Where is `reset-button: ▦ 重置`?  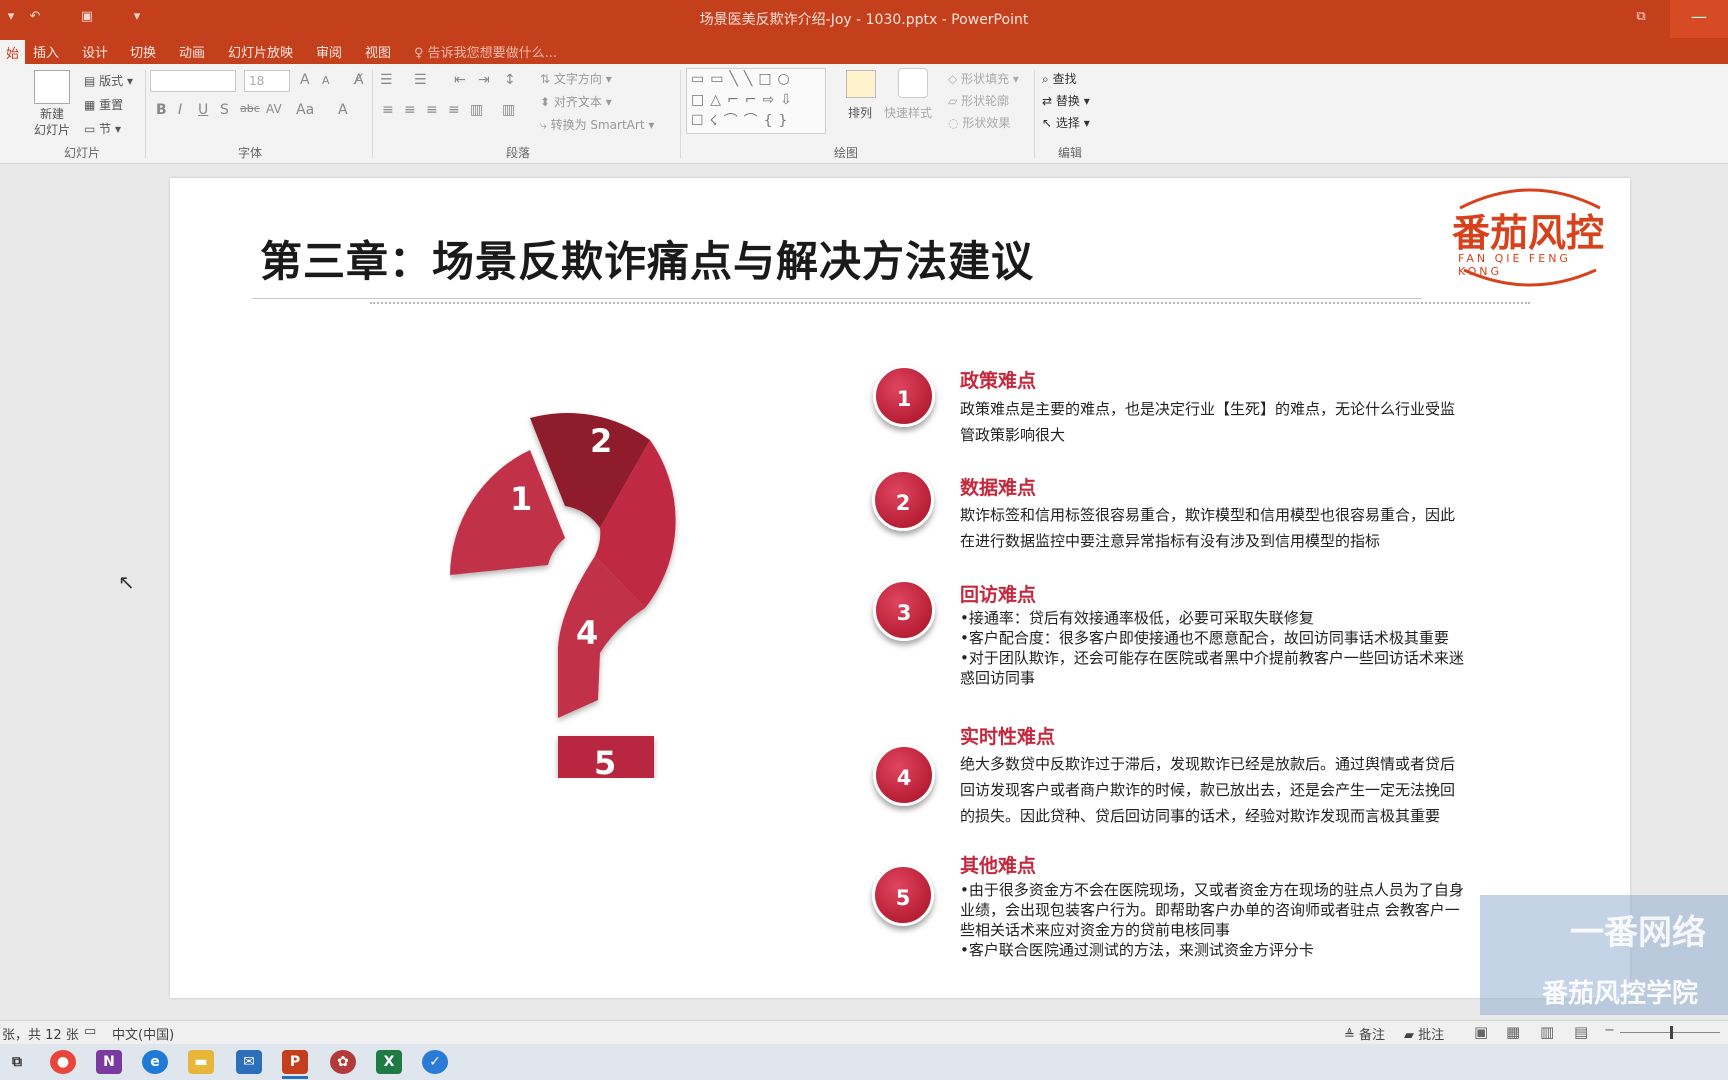
reset-button: ▦ 重置 is located at coordinates (103, 104).